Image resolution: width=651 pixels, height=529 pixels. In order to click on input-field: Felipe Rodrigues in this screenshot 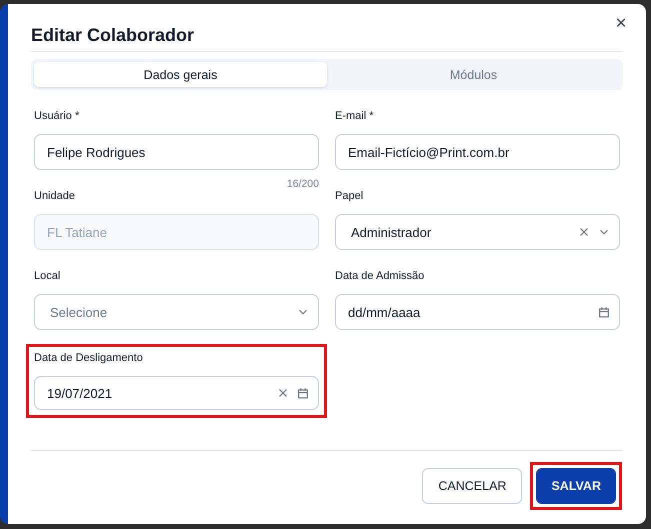, I will do `click(176, 152)`.